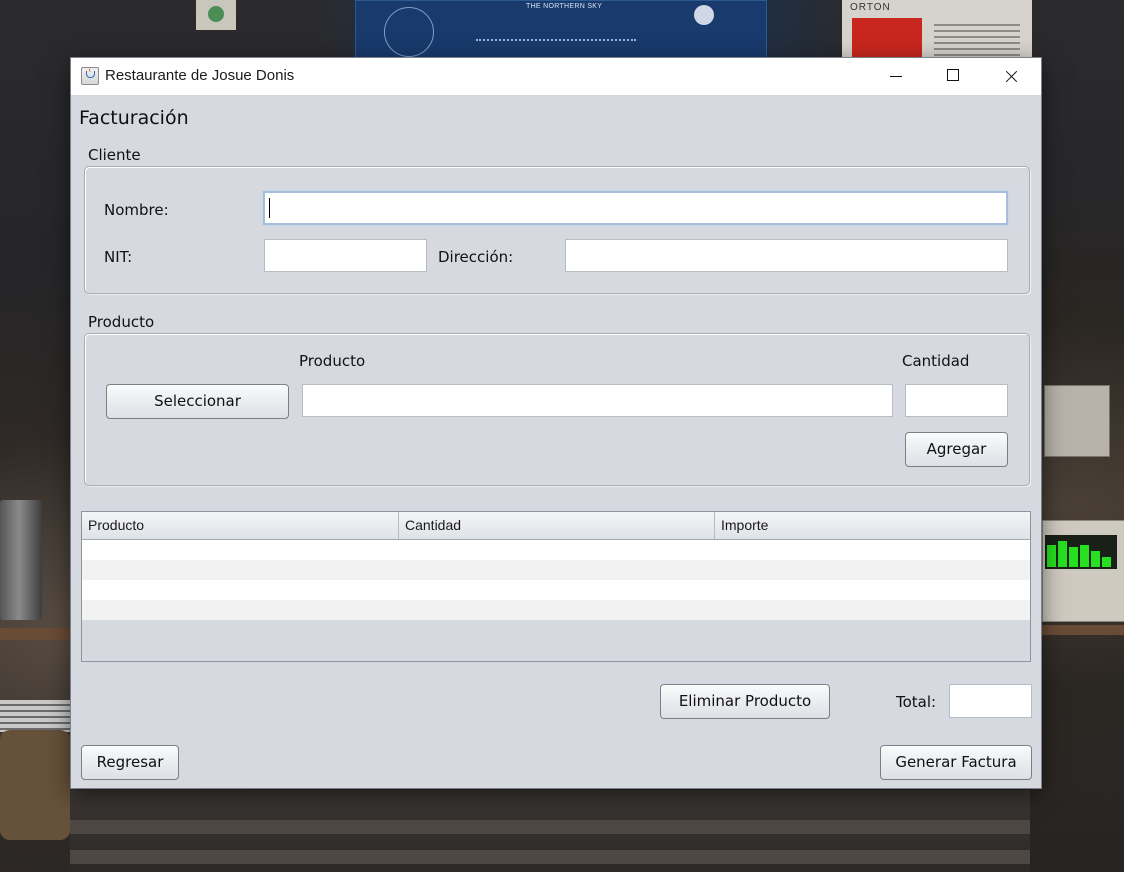  Describe the element at coordinates (550, 831) in the screenshot. I see `desktop-crate` at that location.